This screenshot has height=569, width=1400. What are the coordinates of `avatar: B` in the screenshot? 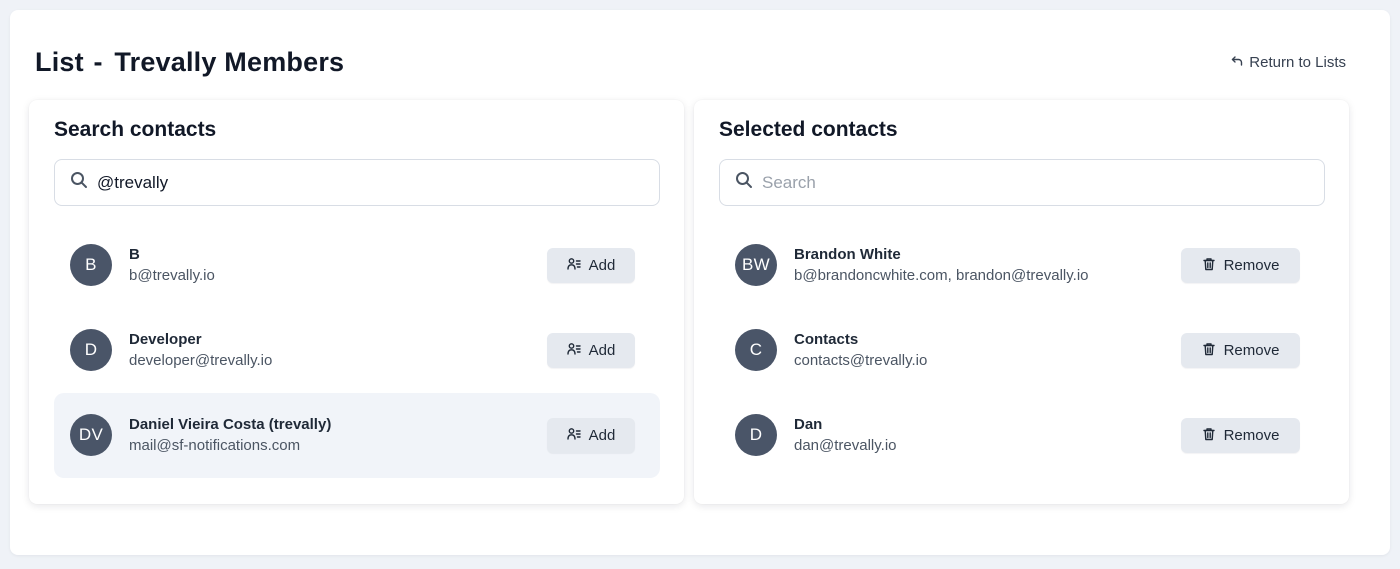 It's located at (91, 265).